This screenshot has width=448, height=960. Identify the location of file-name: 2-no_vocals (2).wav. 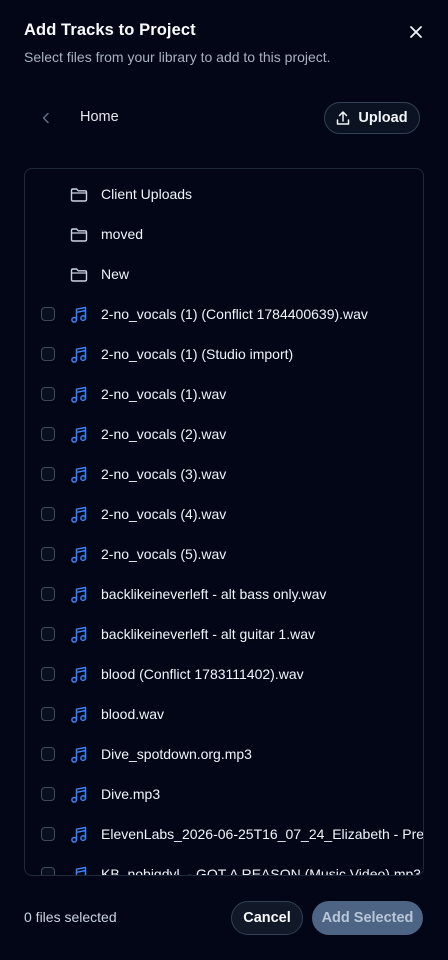
(164, 434).